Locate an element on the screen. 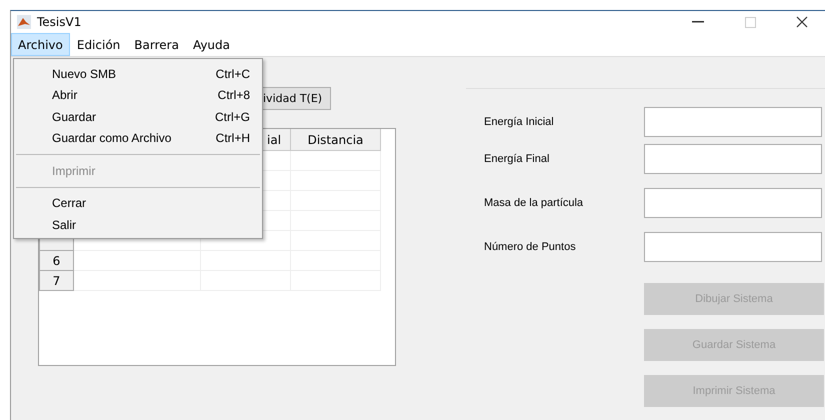  menu-bar-item: Archivo is located at coordinates (40, 44).